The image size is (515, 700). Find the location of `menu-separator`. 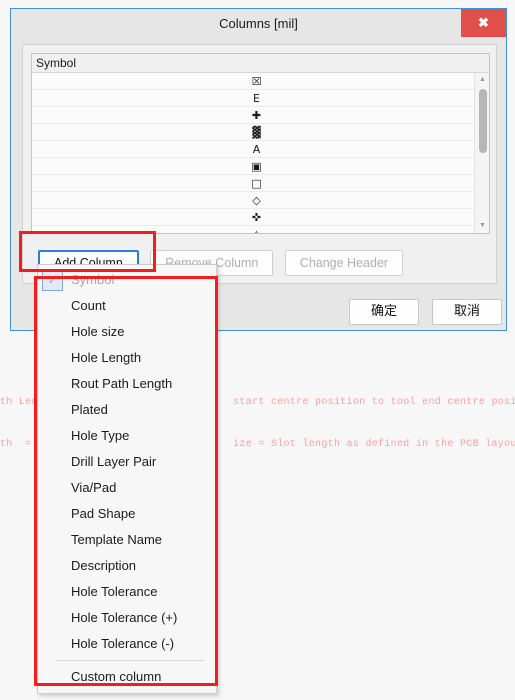

menu-separator is located at coordinates (130, 660).